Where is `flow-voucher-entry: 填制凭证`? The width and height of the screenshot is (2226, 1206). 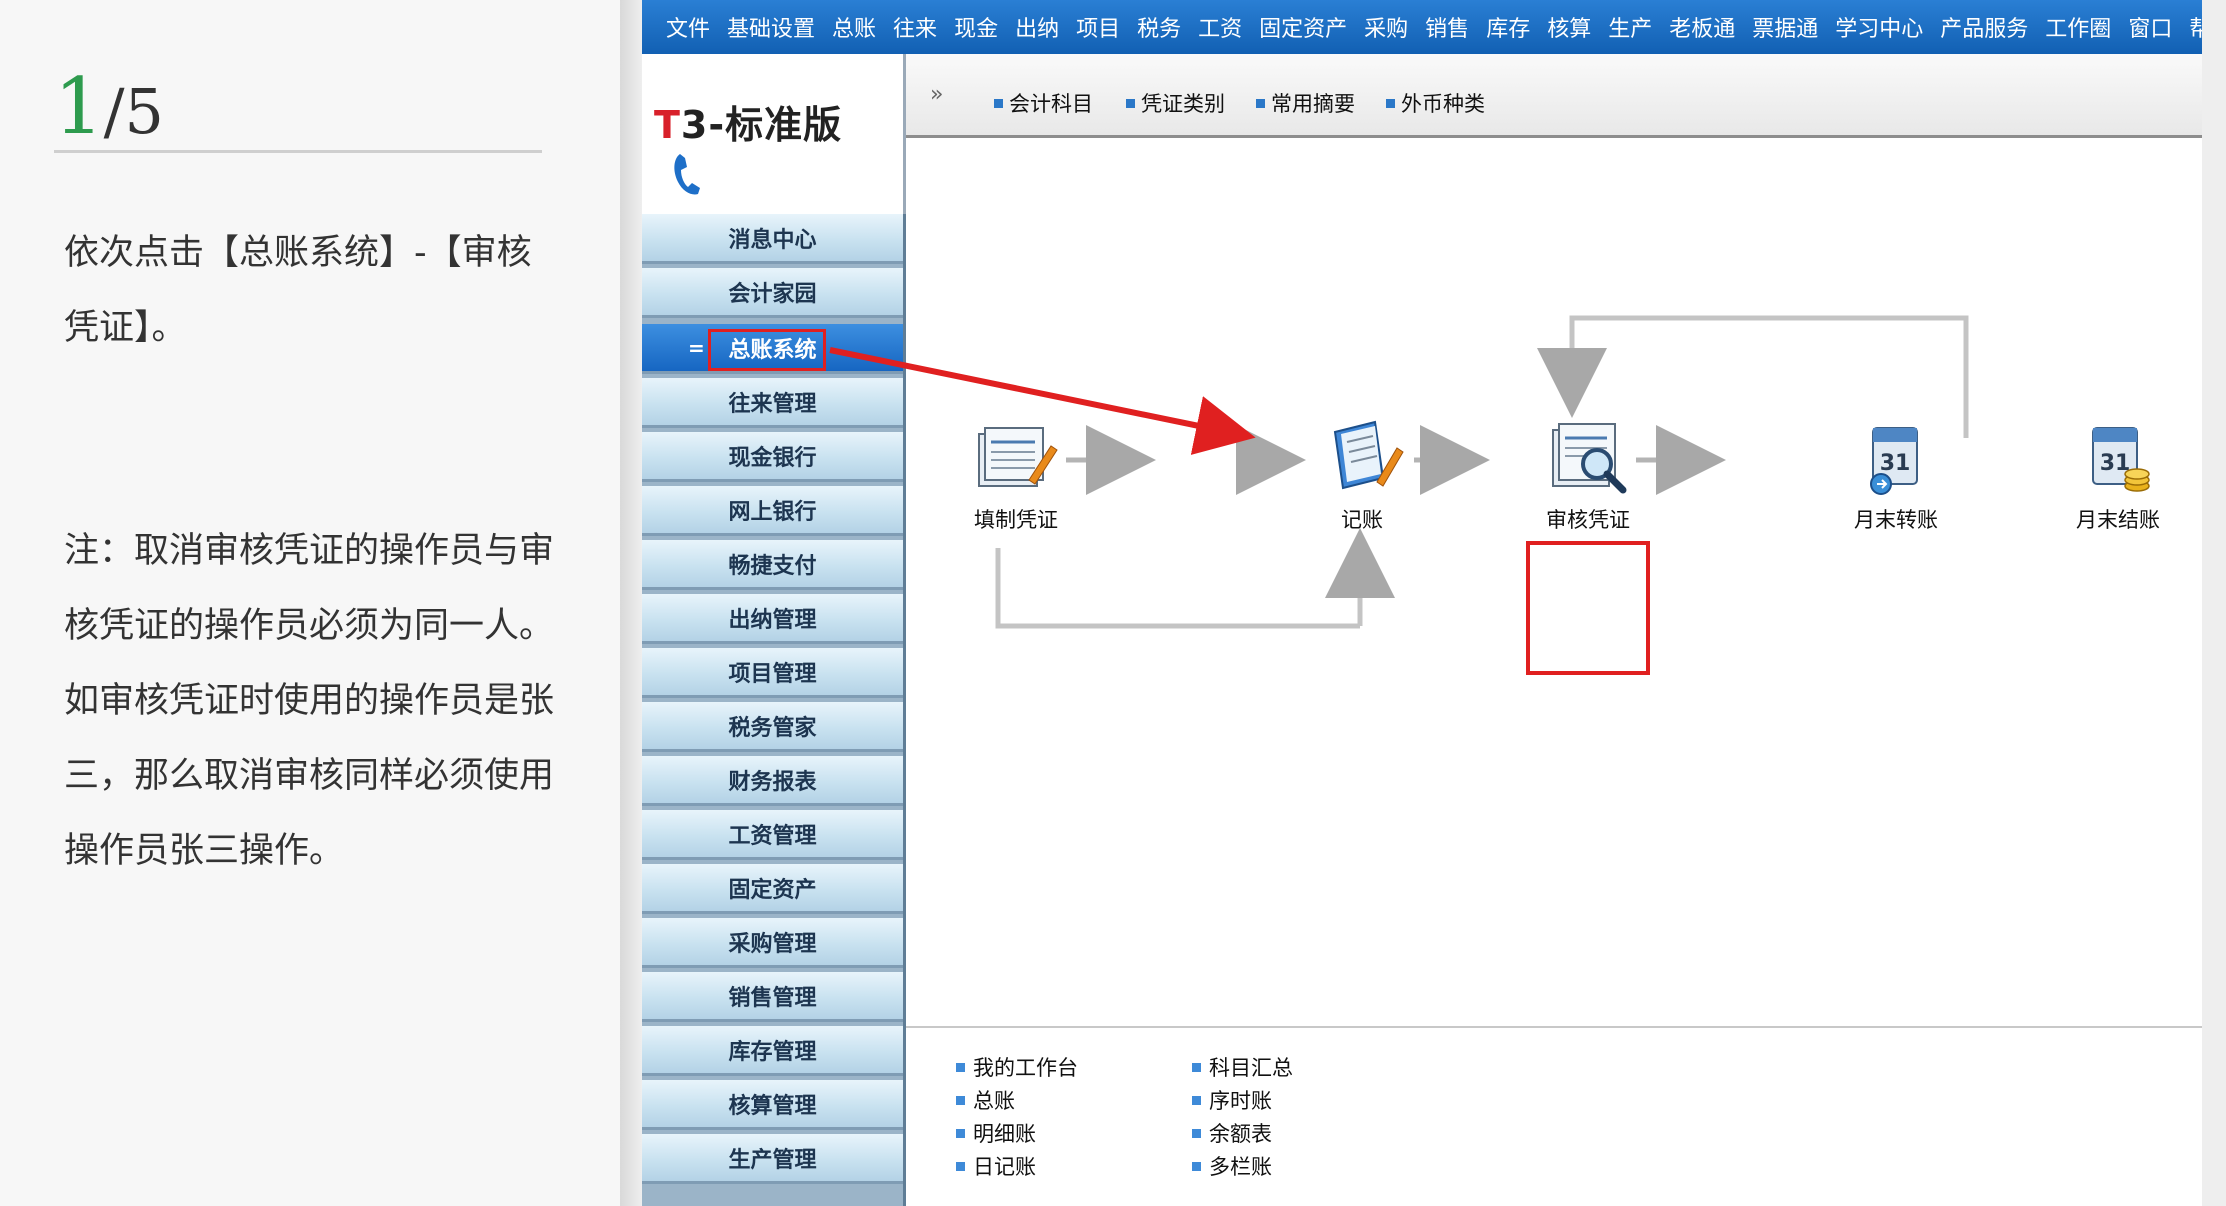 flow-voucher-entry: 填制凭证 is located at coordinates (1016, 472).